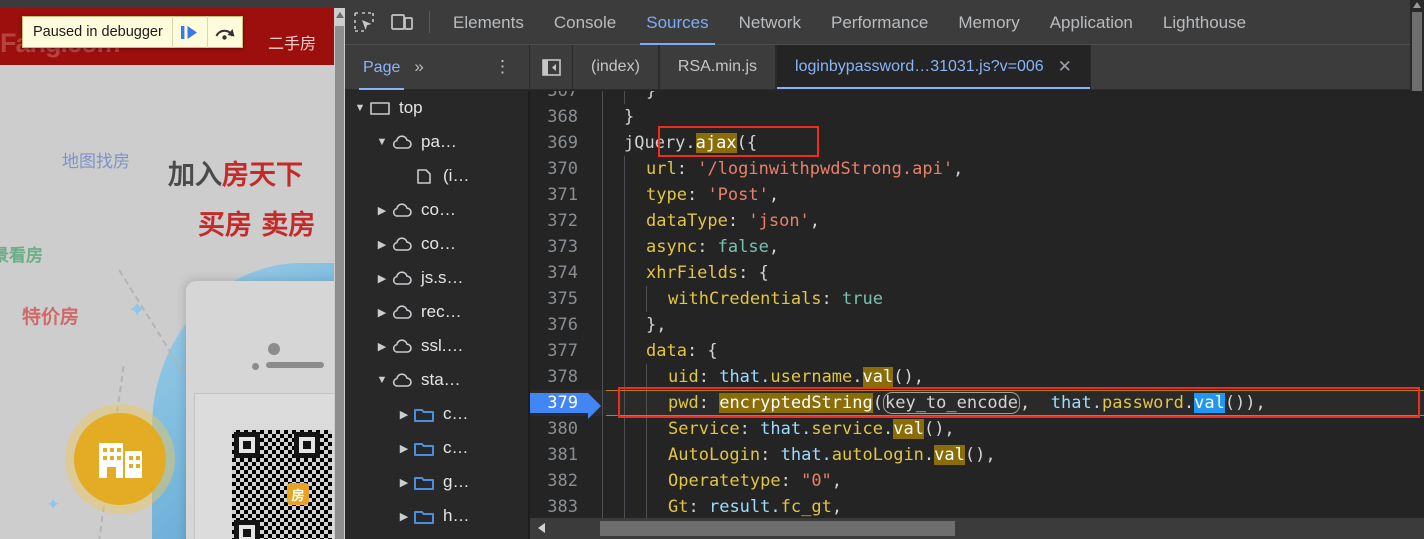 The width and height of the screenshot is (1424, 539). I want to click on chevron-double-right-icon: », so click(418, 67).